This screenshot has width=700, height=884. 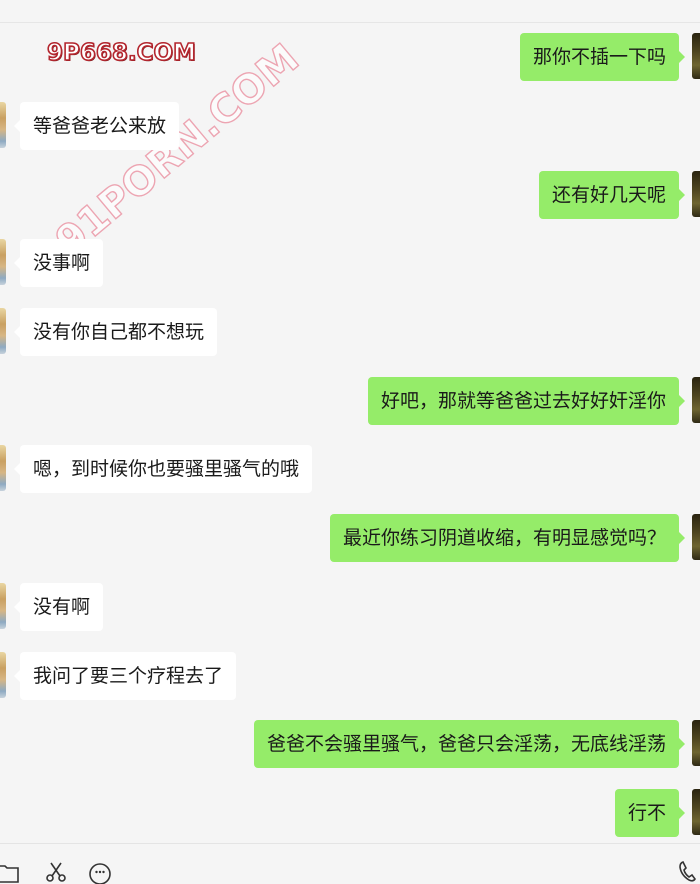 I want to click on message-bubble: 还有好几天呢, so click(x=612, y=195).